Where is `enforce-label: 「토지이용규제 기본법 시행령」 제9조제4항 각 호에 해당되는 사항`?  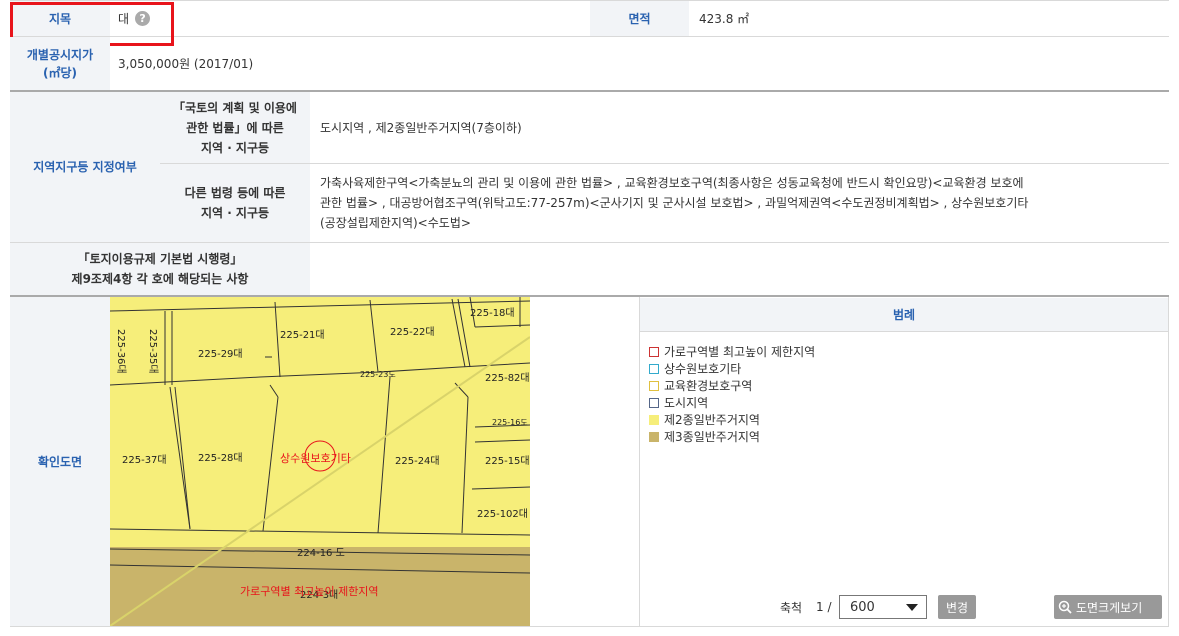 enforce-label: 「토지이용규제 기본법 시행령」 제9조제4항 각 호에 해당되는 사항 is located at coordinates (160, 269).